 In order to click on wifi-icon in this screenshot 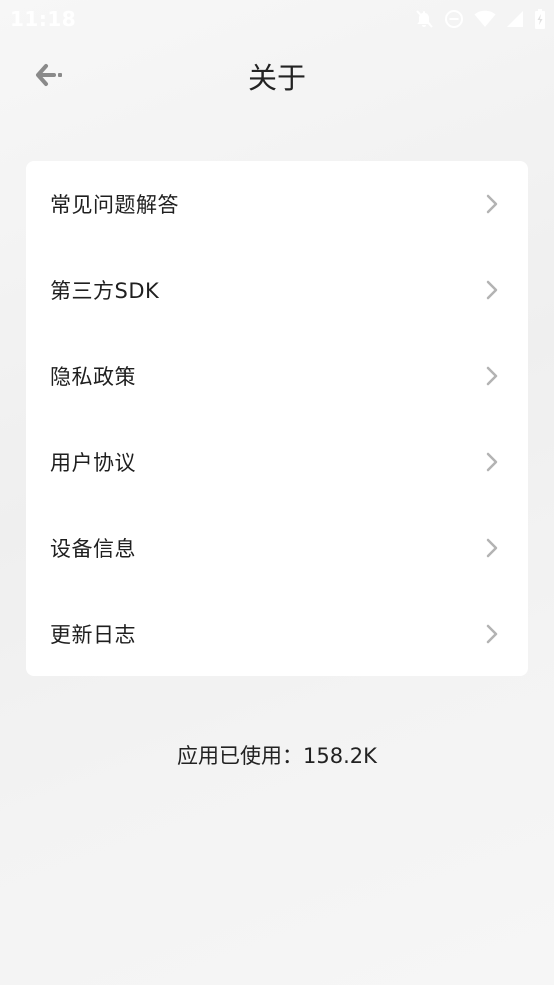, I will do `click(485, 19)`.